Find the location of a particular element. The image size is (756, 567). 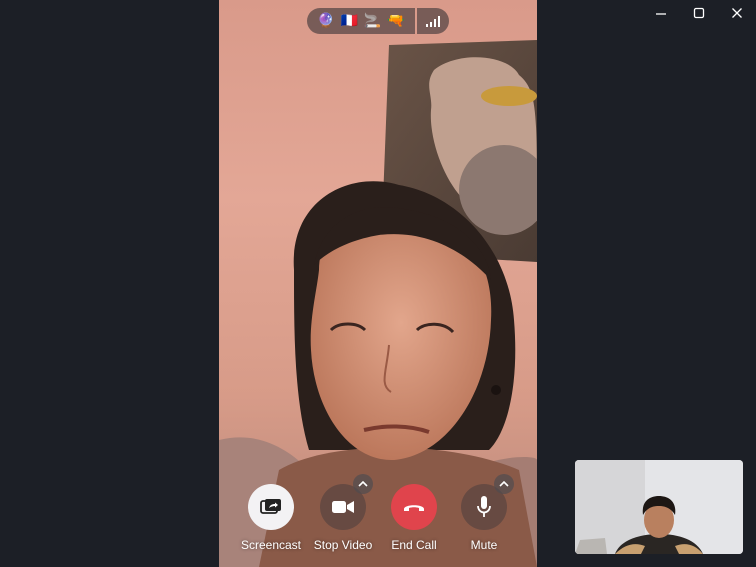

self-view-video is located at coordinates (659, 507).